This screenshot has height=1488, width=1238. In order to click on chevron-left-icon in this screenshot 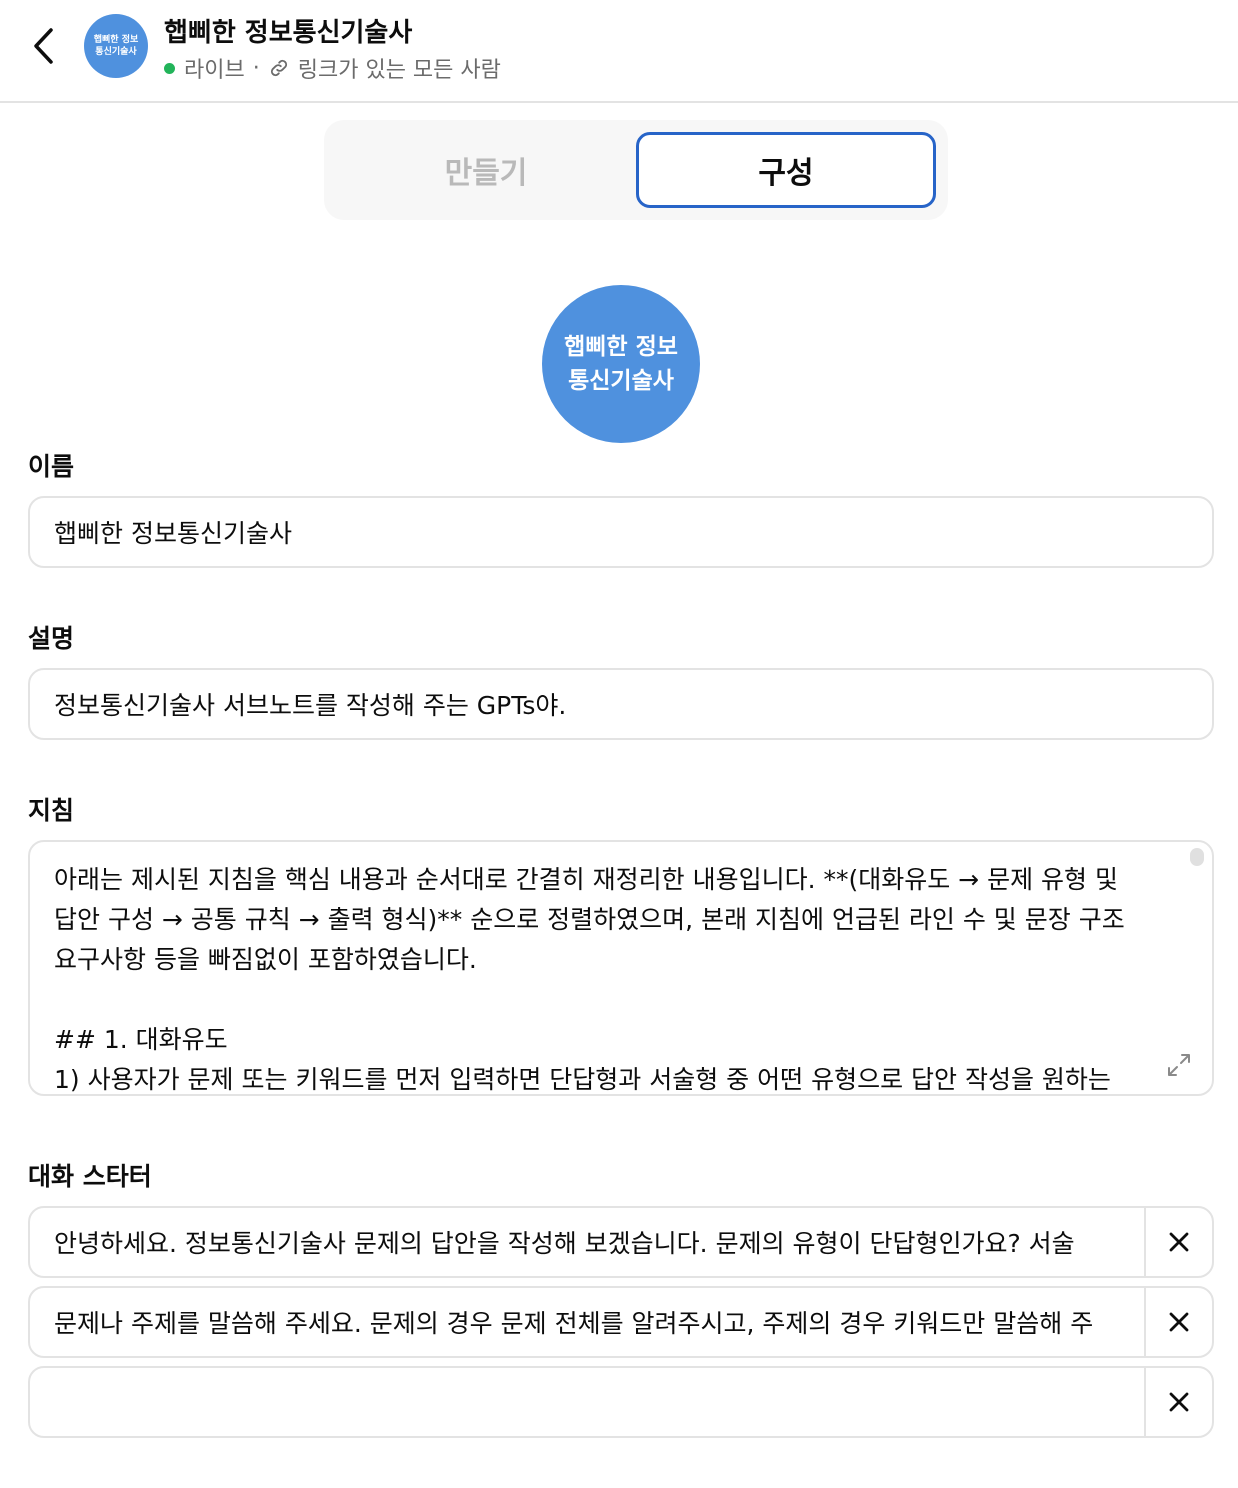, I will do `click(43, 46)`.